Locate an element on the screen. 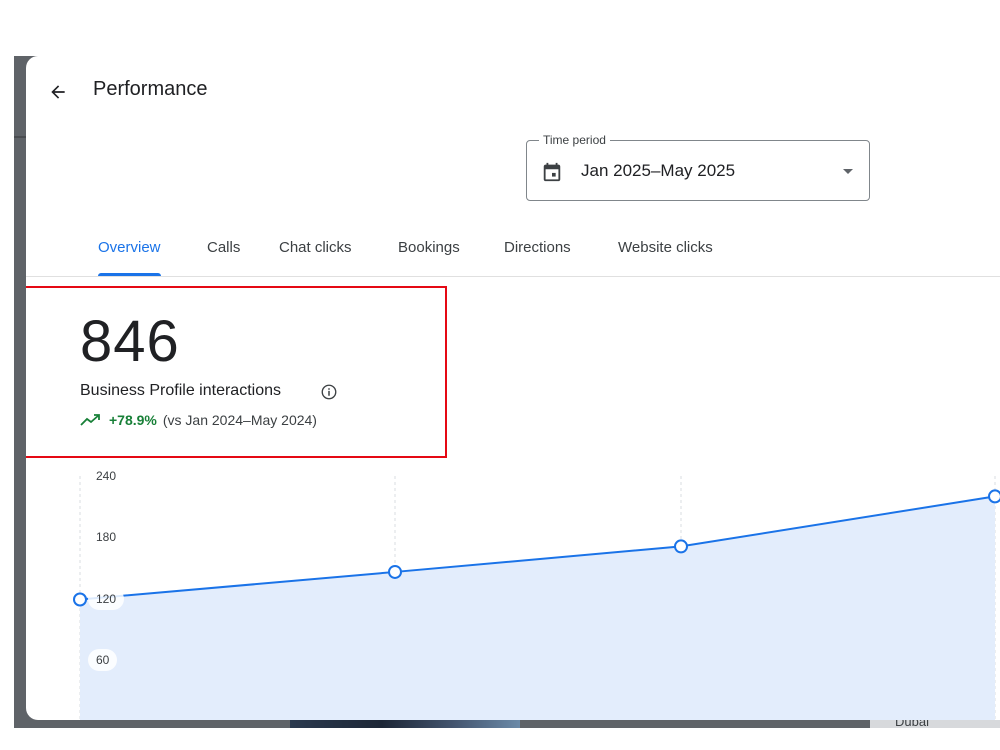 The image size is (1000, 750). metric-value: 846 is located at coordinates (130, 341).